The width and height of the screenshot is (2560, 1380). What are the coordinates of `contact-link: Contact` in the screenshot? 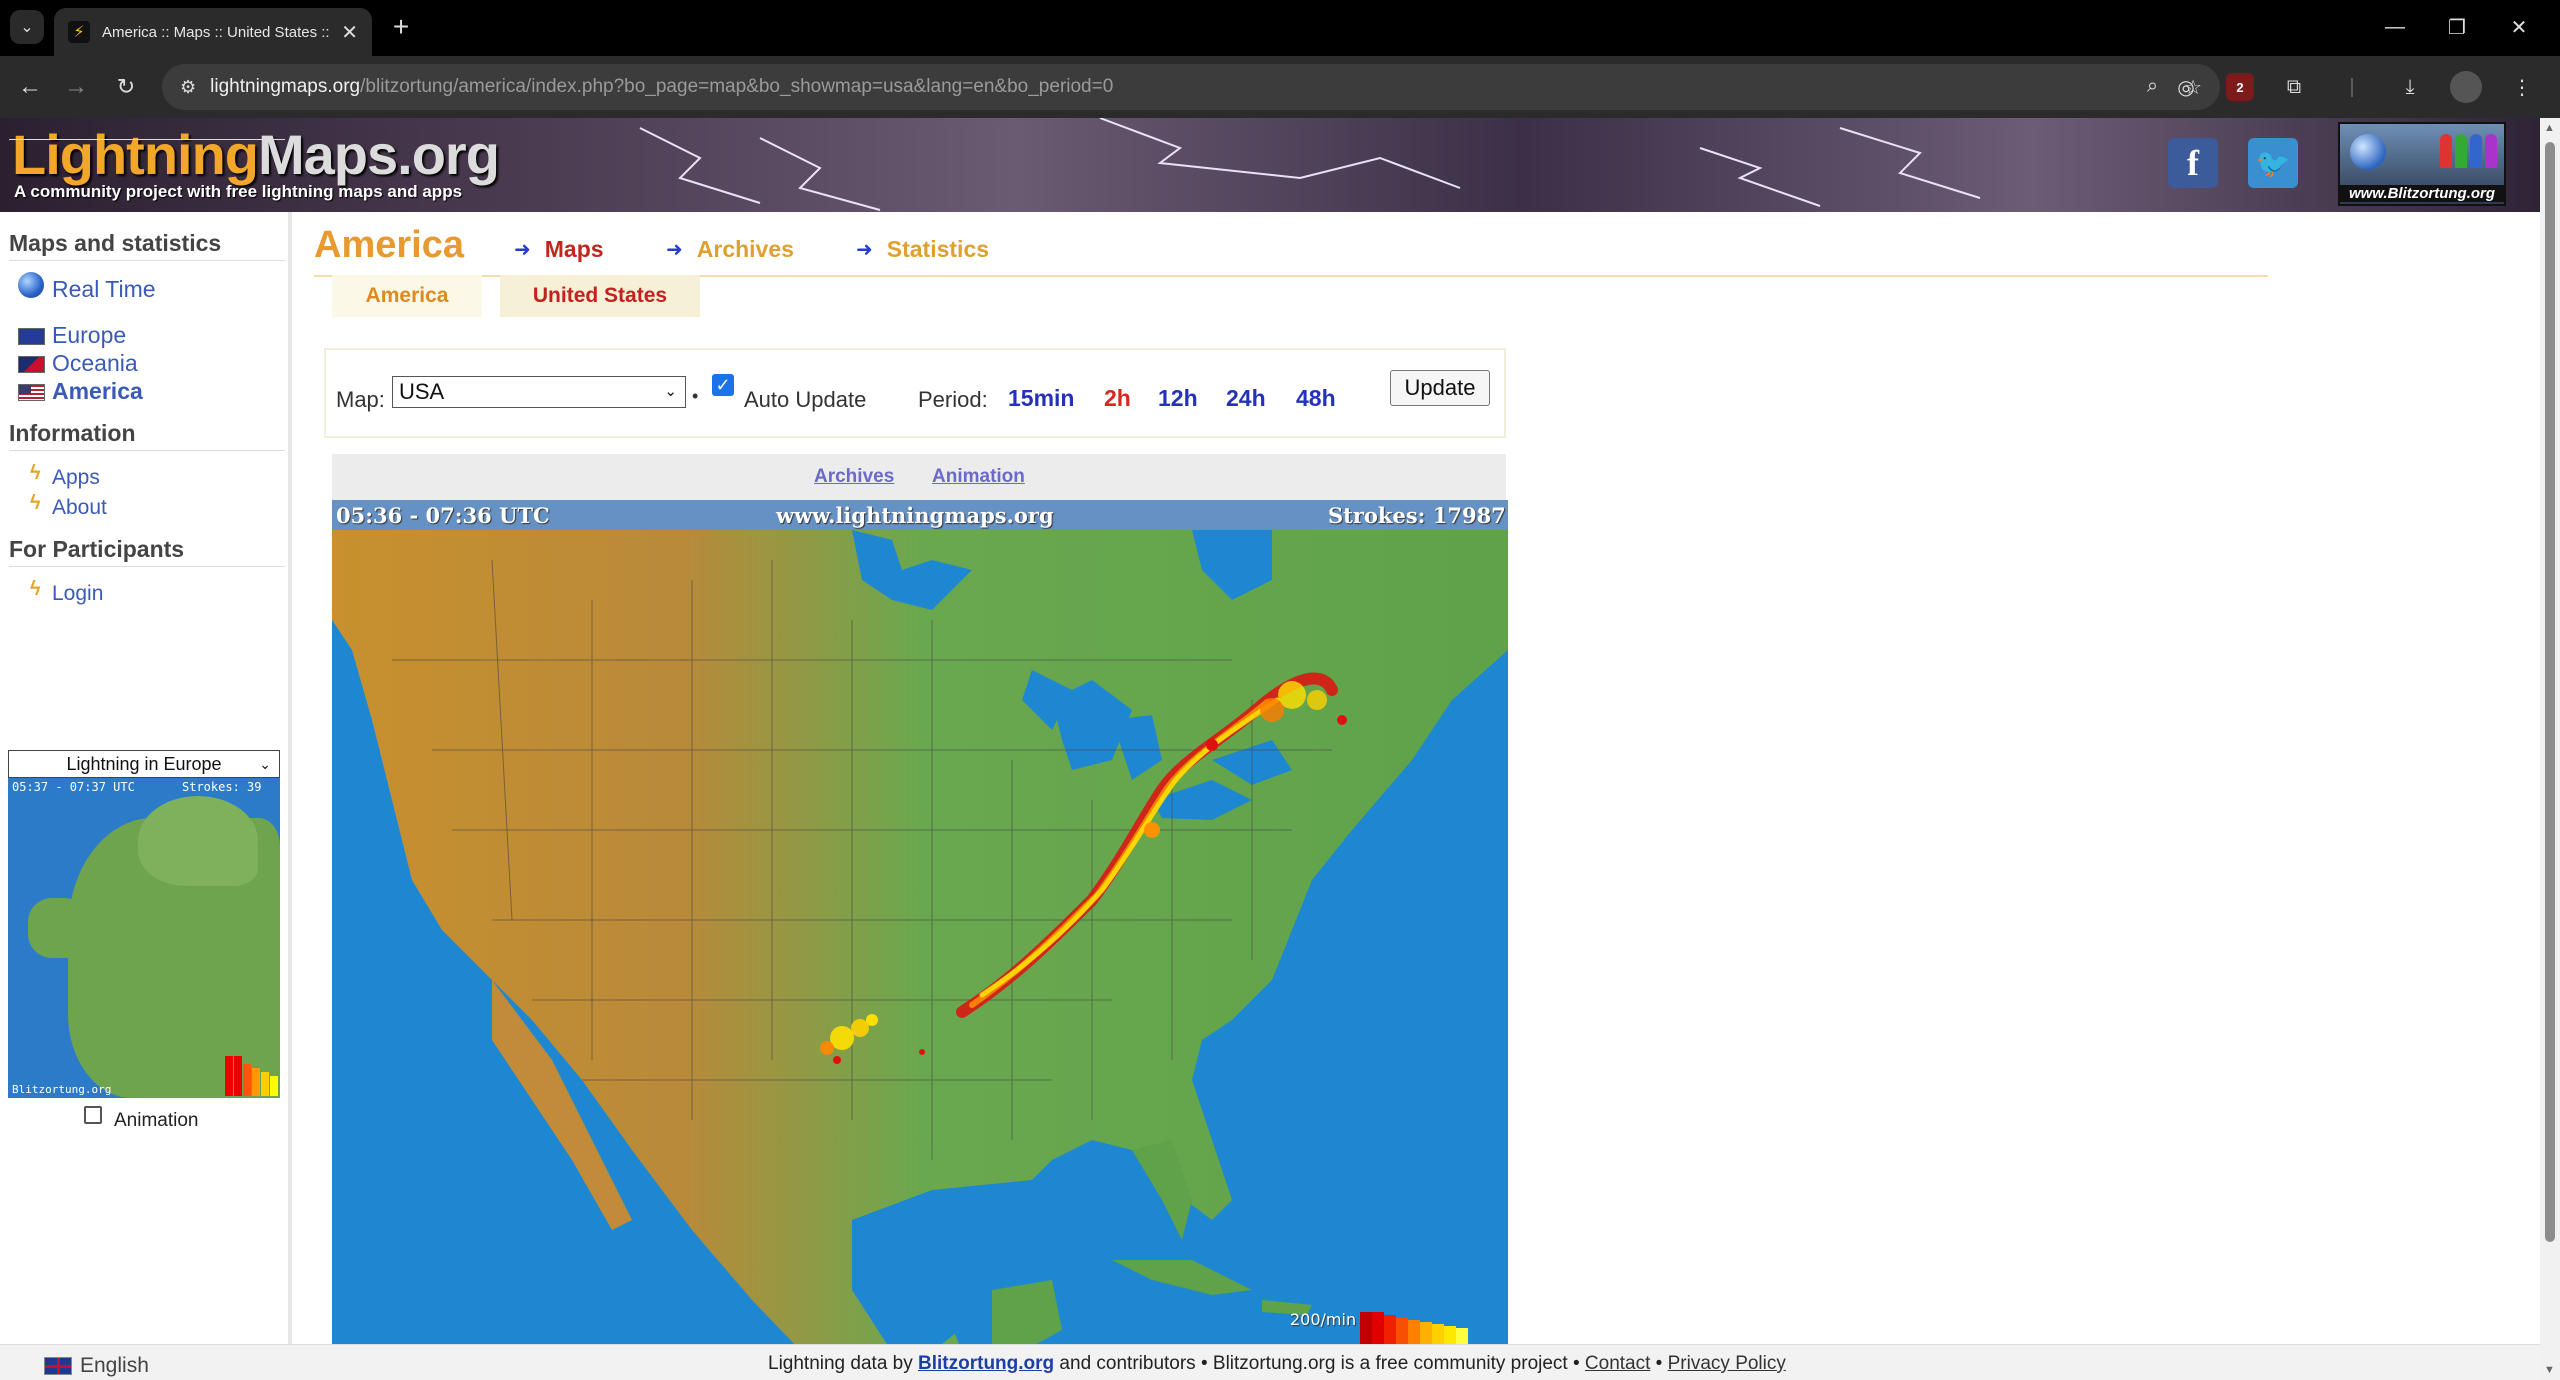 It's located at (1617, 1363).